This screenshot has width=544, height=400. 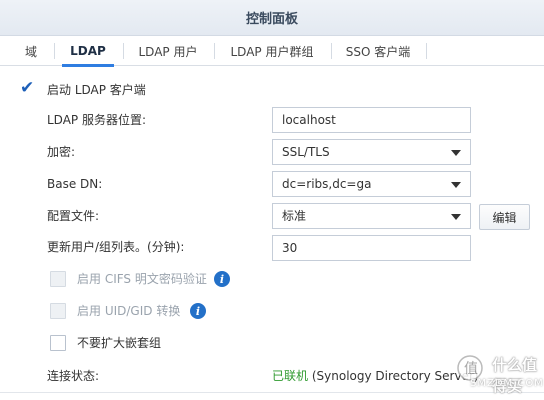 I want to click on no-nested-checkbox, so click(x=58, y=343).